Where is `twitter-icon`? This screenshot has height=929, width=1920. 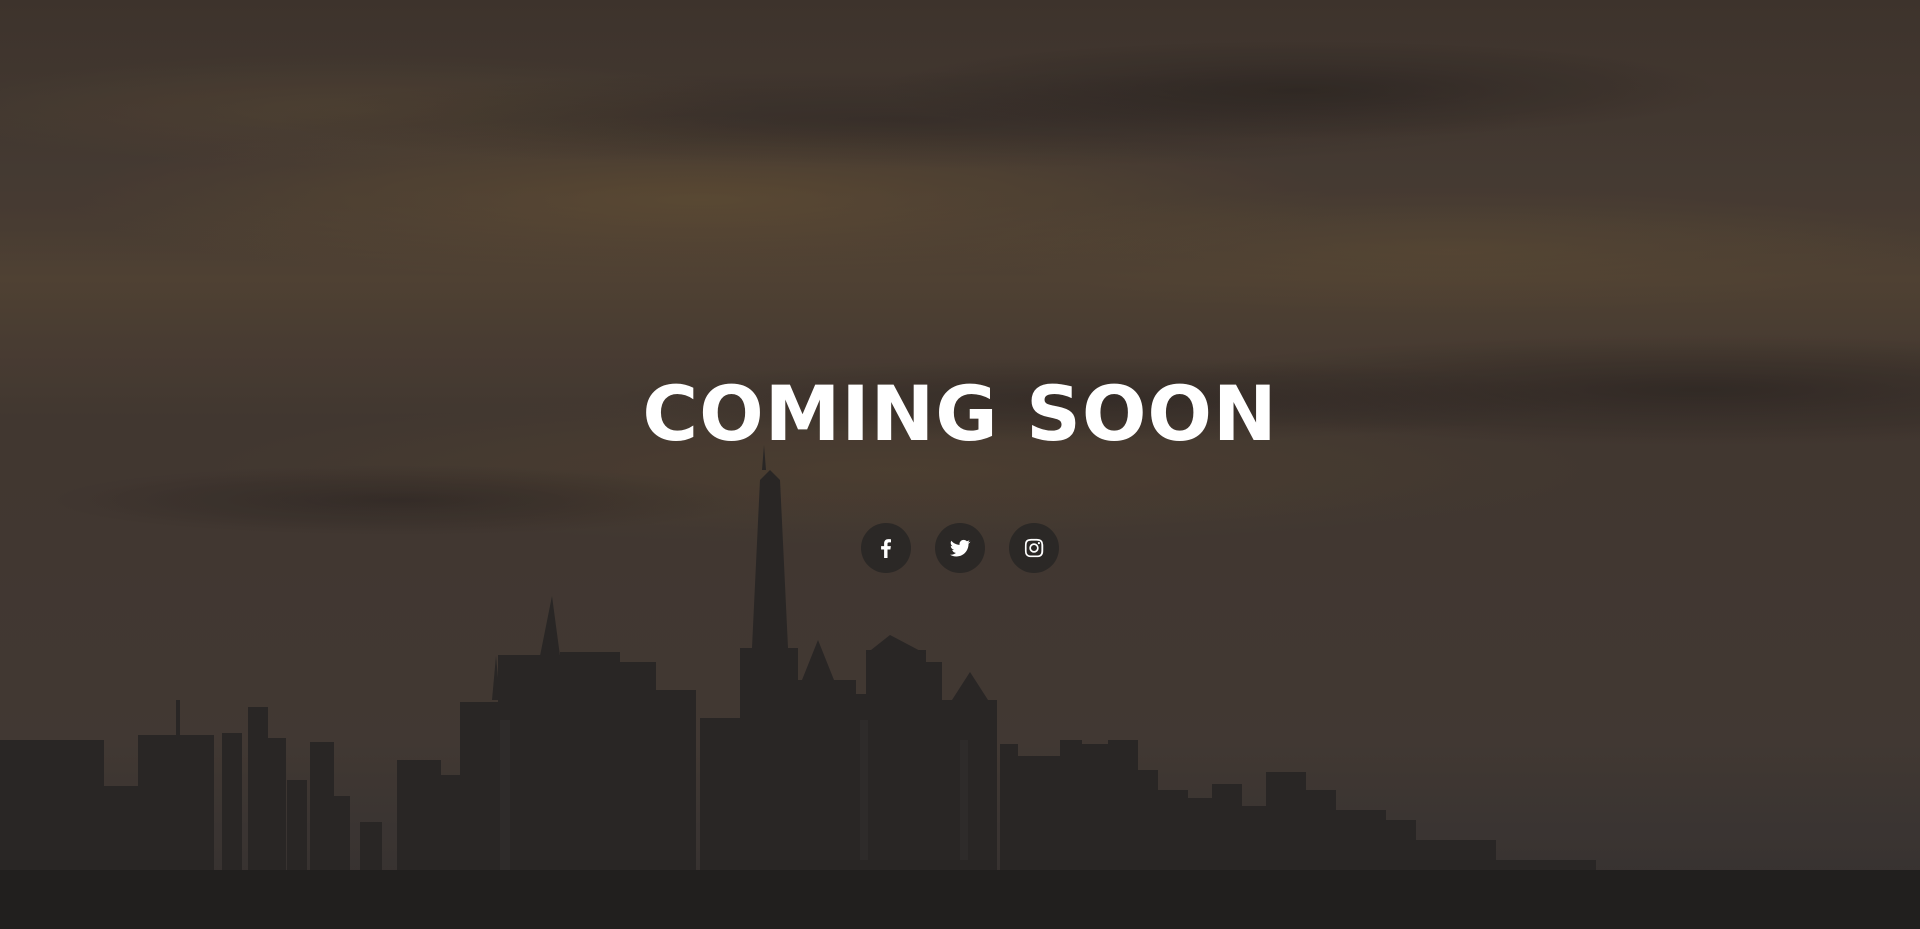 twitter-icon is located at coordinates (960, 548).